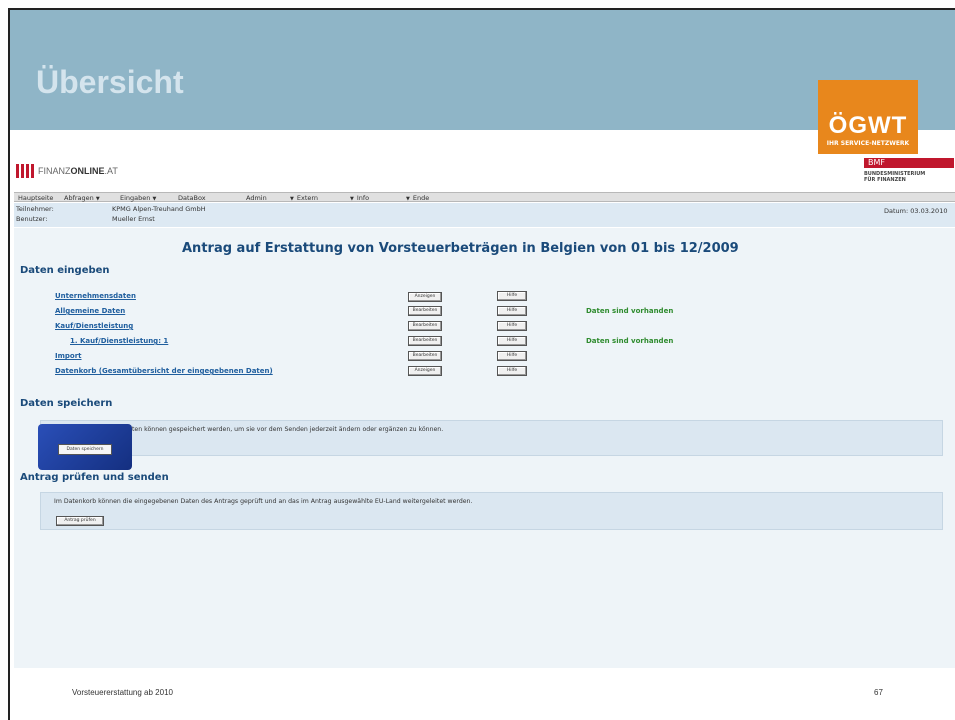 The height and width of the screenshot is (720, 955). What do you see at coordinates (916, 211) in the screenshot?
I see `datum: Datum: 03.03.2010` at bounding box center [916, 211].